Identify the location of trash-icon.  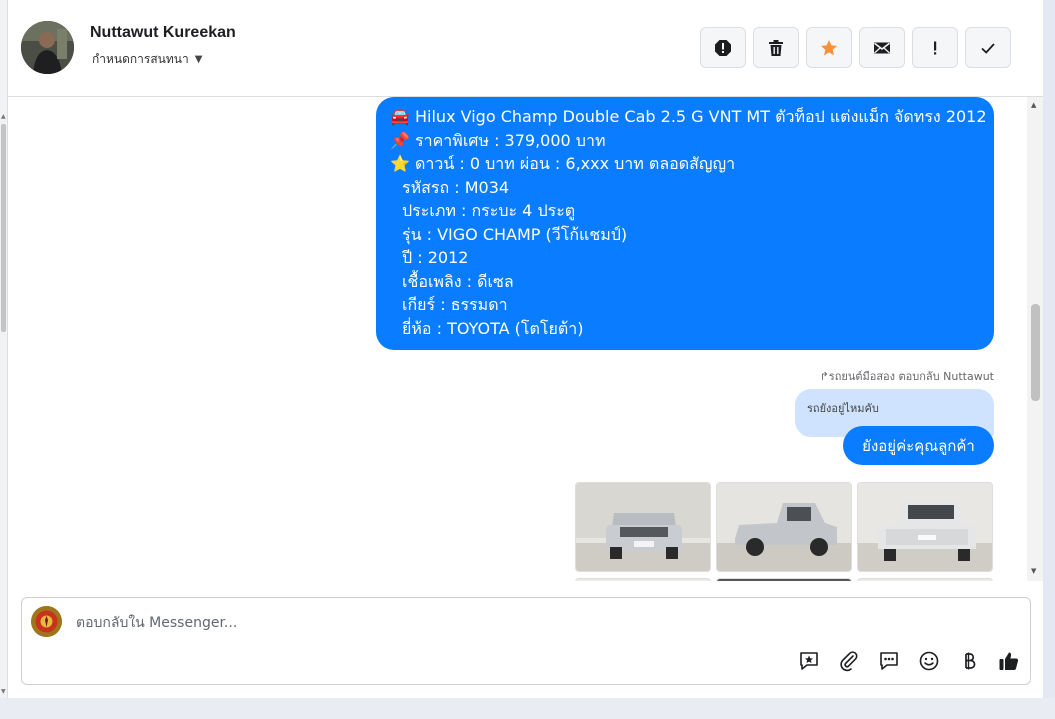
(776, 47).